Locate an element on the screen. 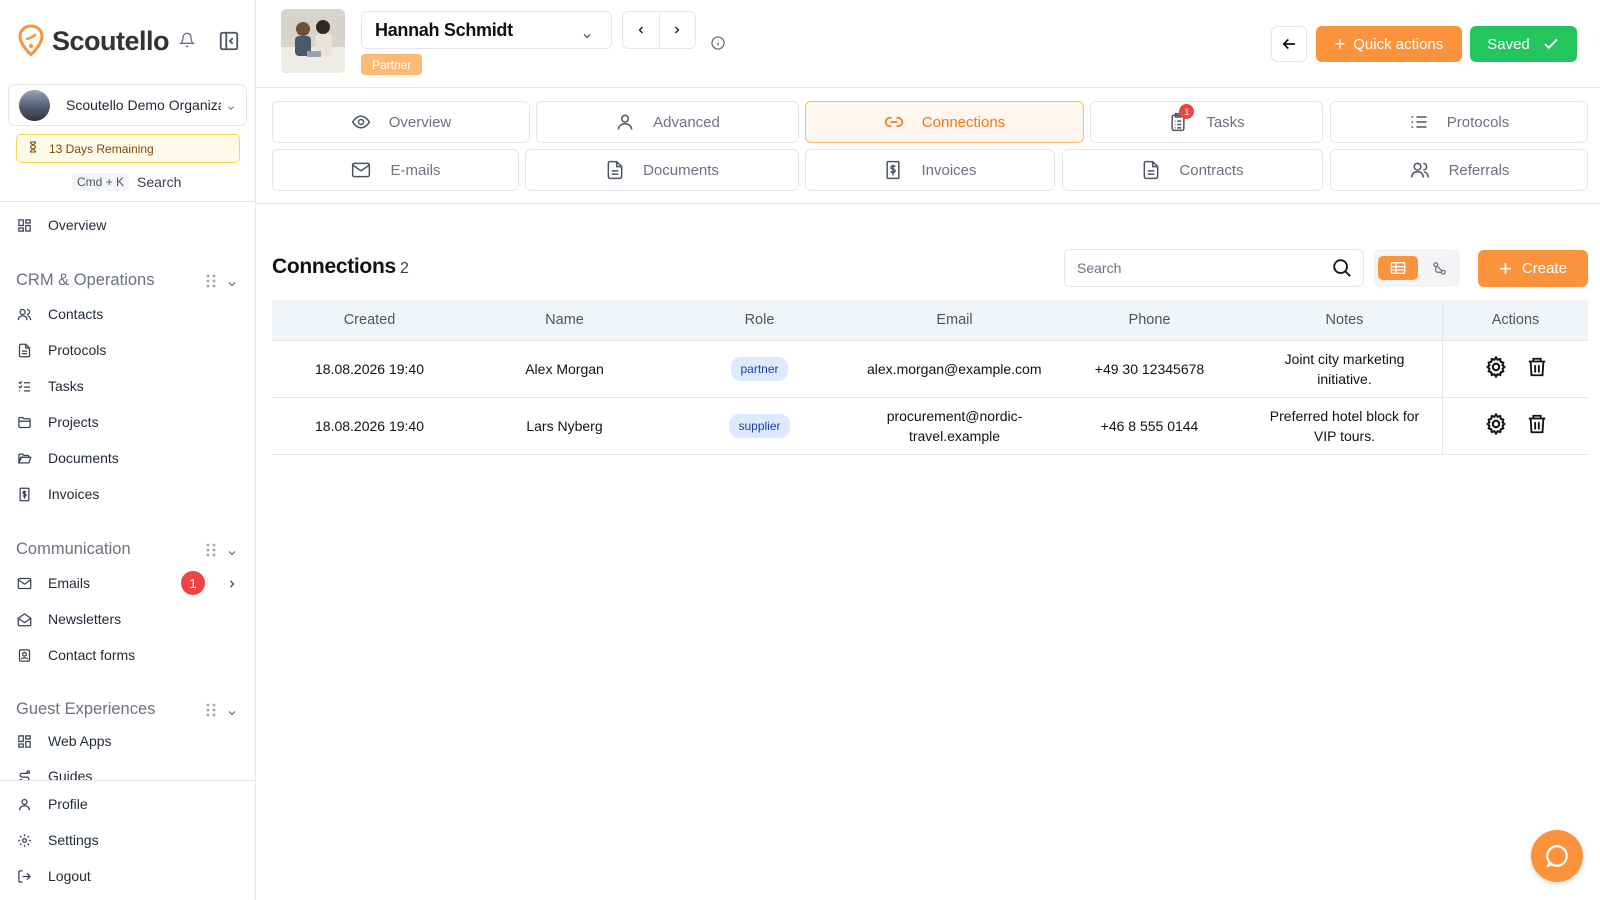 The image size is (1600, 900). notifications-bell-icon is located at coordinates (187, 41).